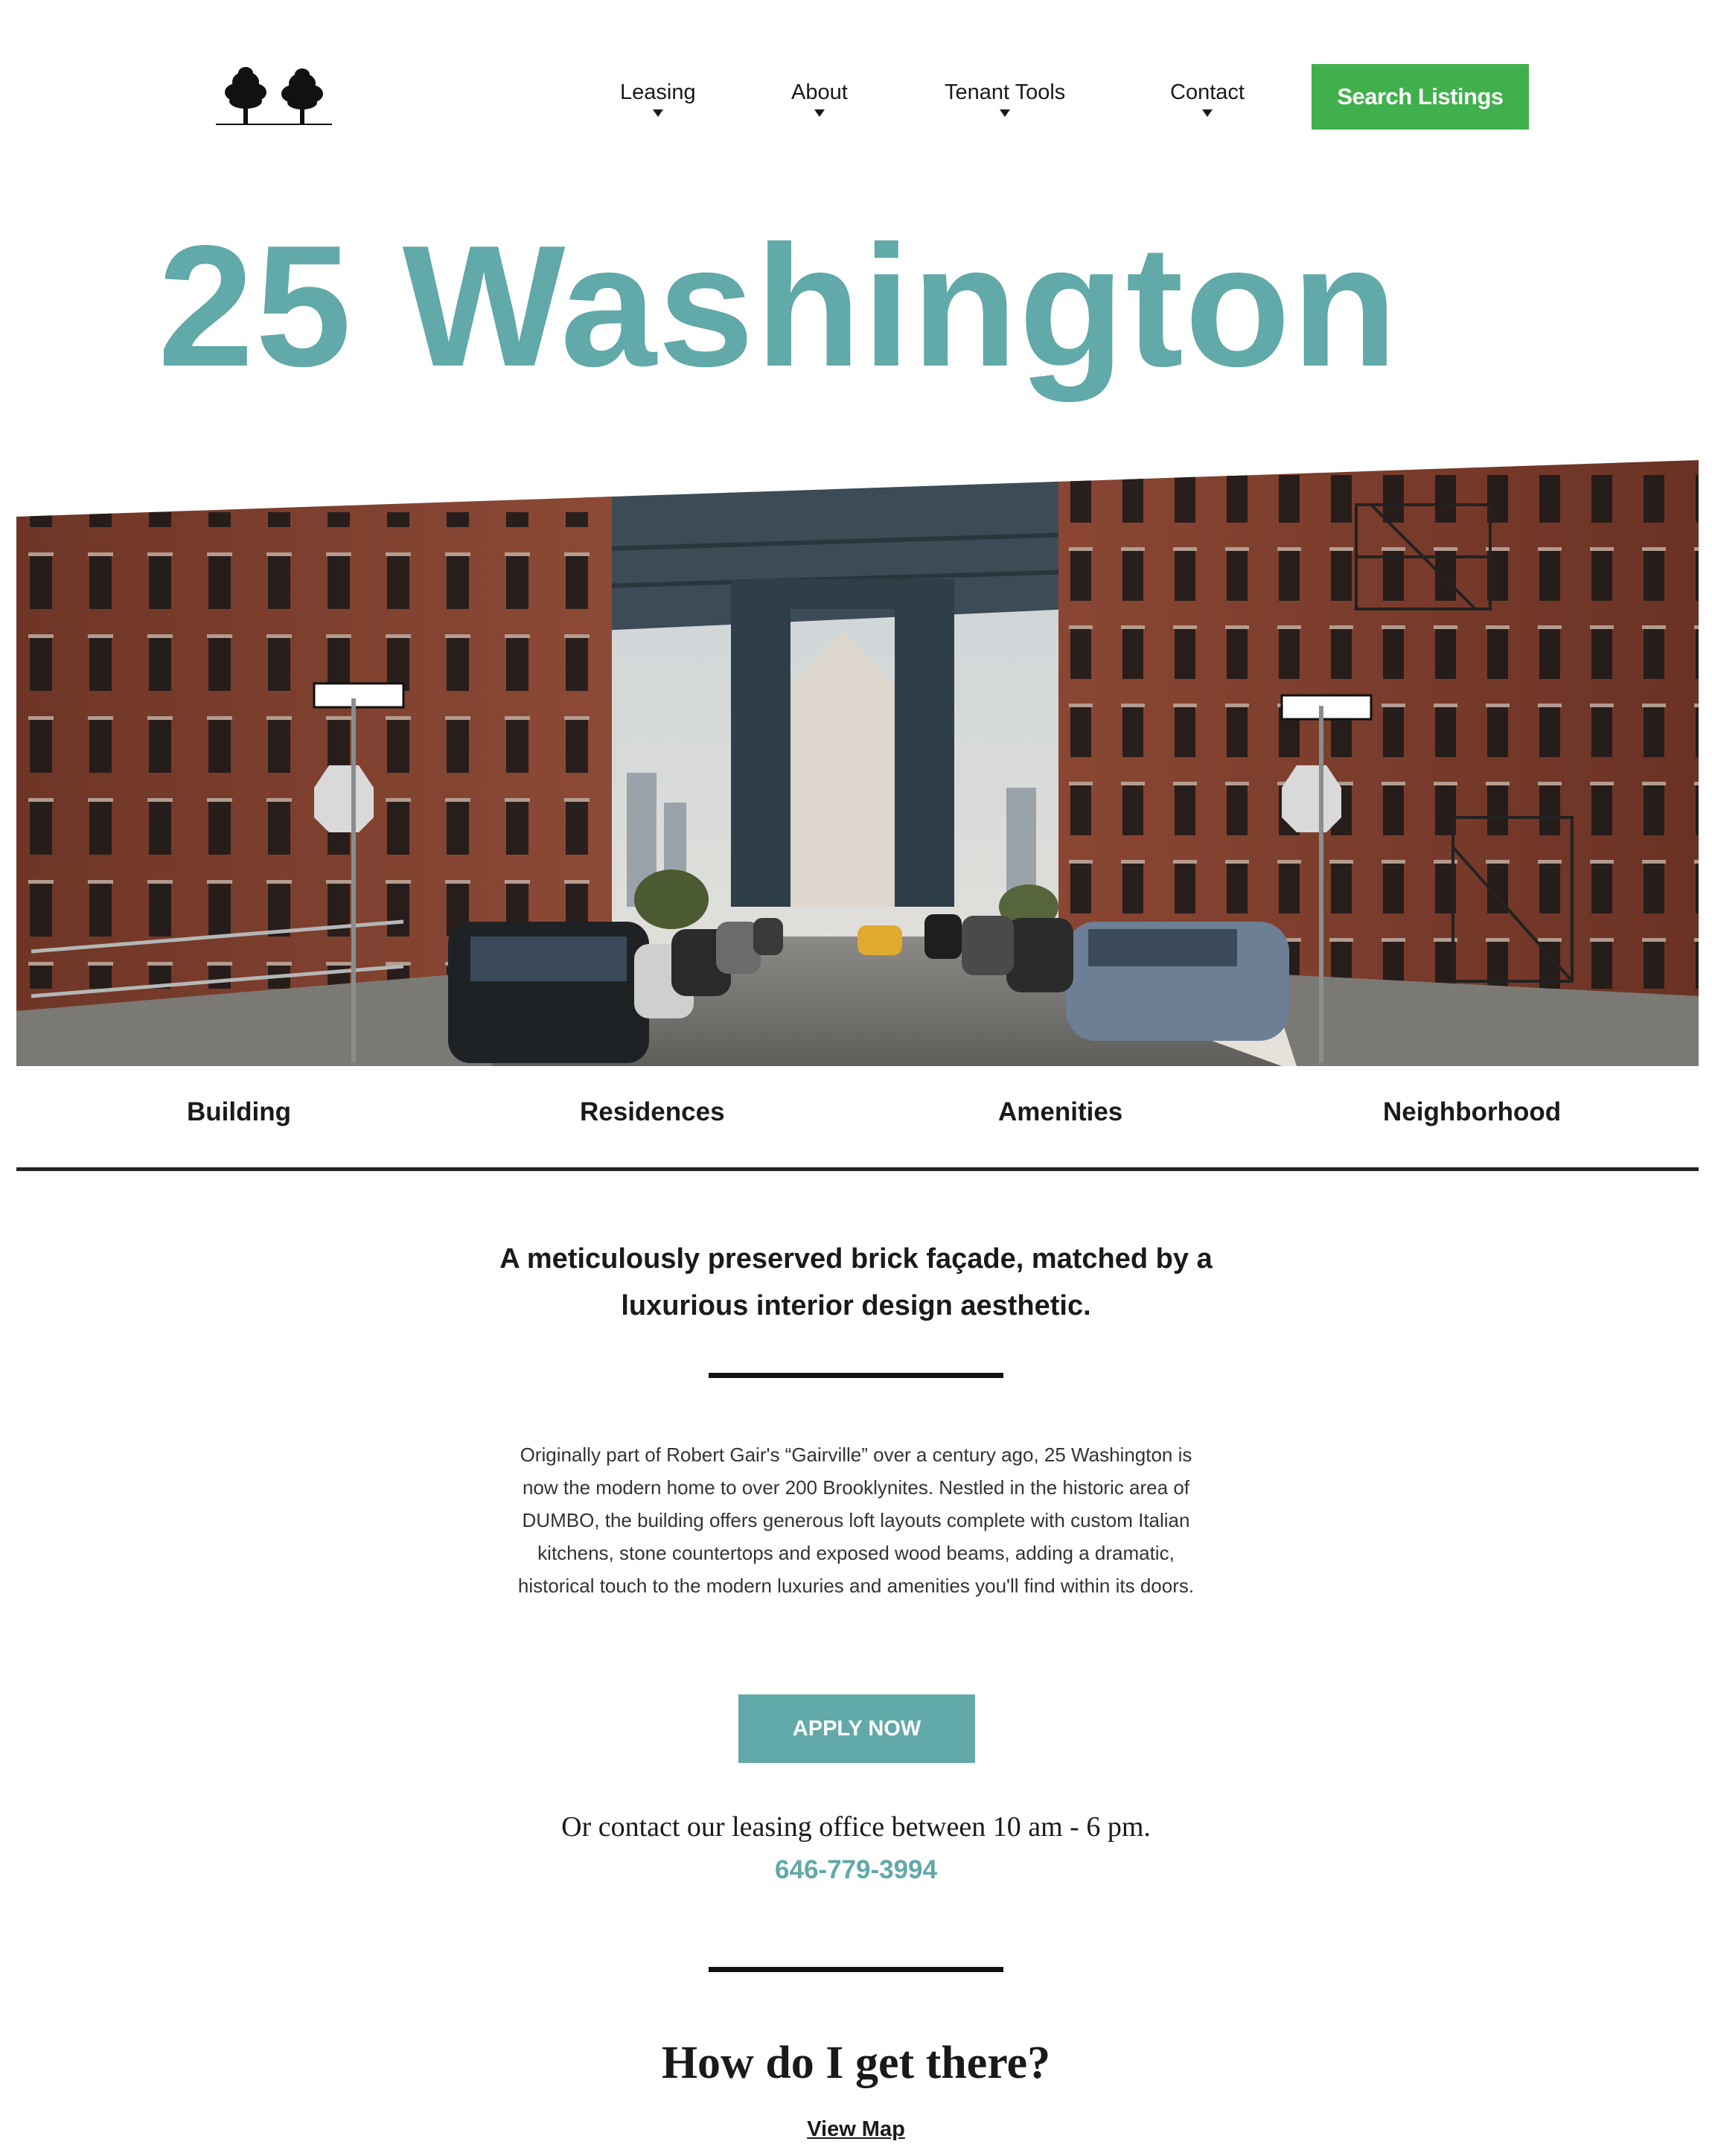 Image resolution: width=1712 pixels, height=2156 pixels. What do you see at coordinates (1420, 97) in the screenshot?
I see `search-listings-button: Search Listings` at bounding box center [1420, 97].